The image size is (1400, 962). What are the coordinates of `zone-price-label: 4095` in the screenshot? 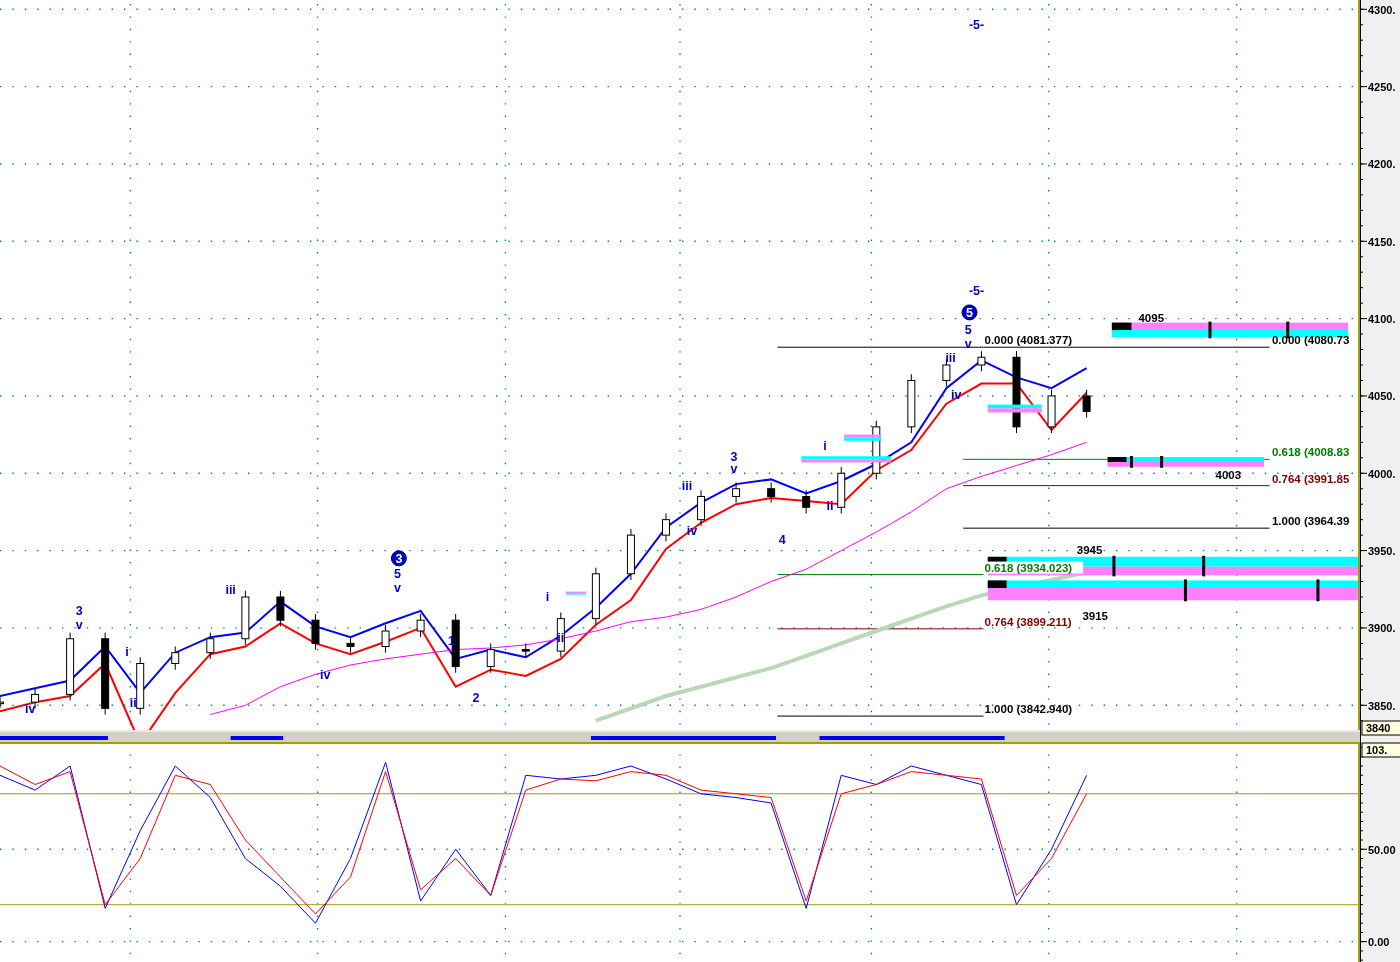 It's located at (1151, 317).